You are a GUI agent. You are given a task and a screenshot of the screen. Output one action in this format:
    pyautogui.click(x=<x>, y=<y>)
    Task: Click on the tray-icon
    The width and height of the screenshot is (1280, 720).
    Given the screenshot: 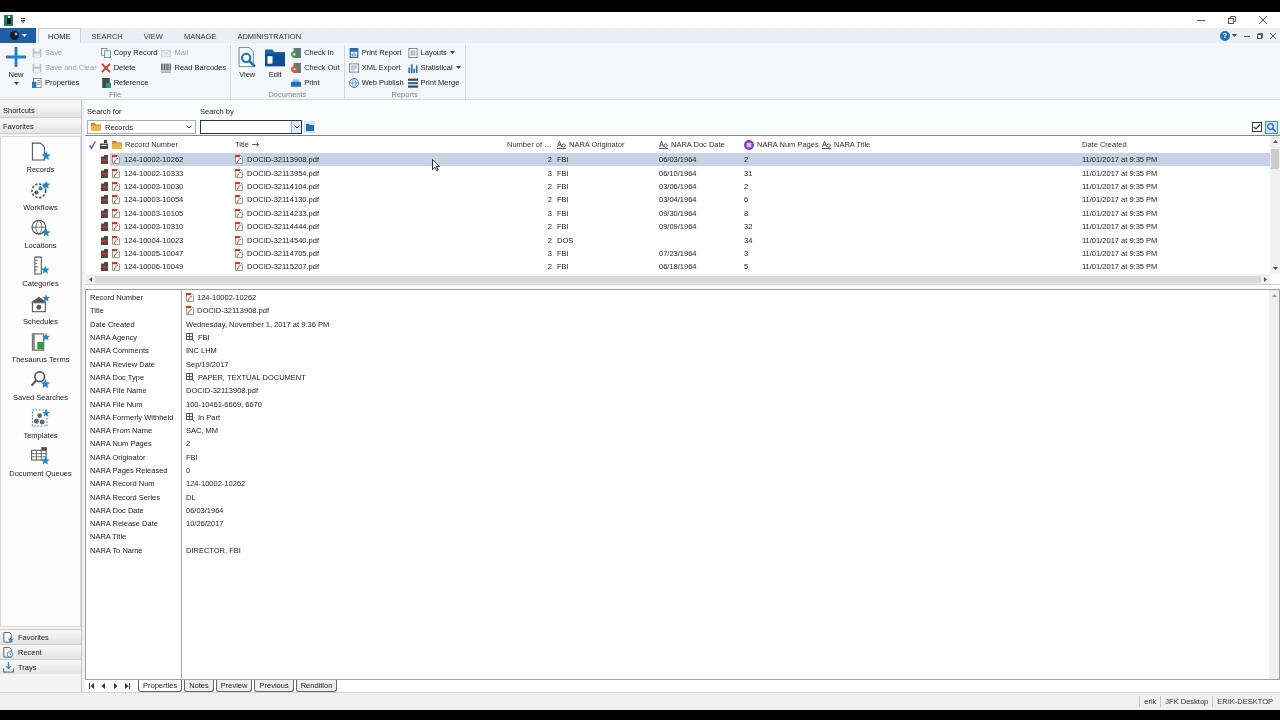 What is the action you would take?
    pyautogui.click(x=8, y=667)
    